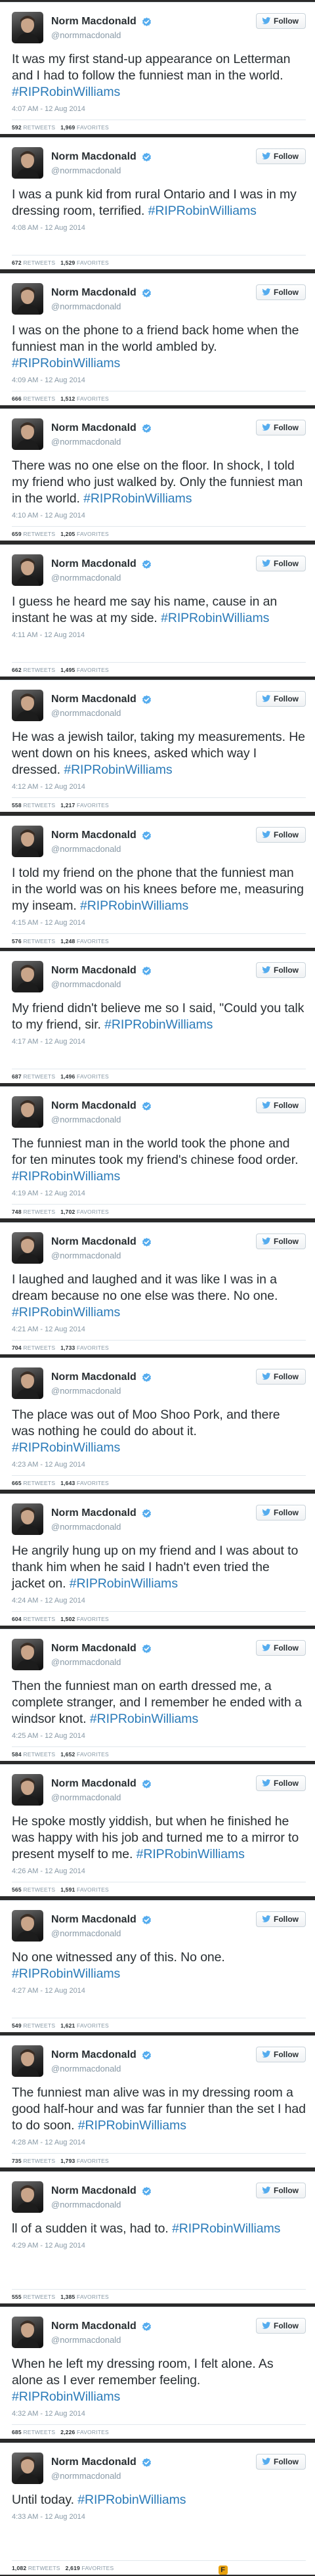 The height and width of the screenshot is (2576, 315). I want to click on retweet-stat: 558 RETWEETS, so click(33, 805).